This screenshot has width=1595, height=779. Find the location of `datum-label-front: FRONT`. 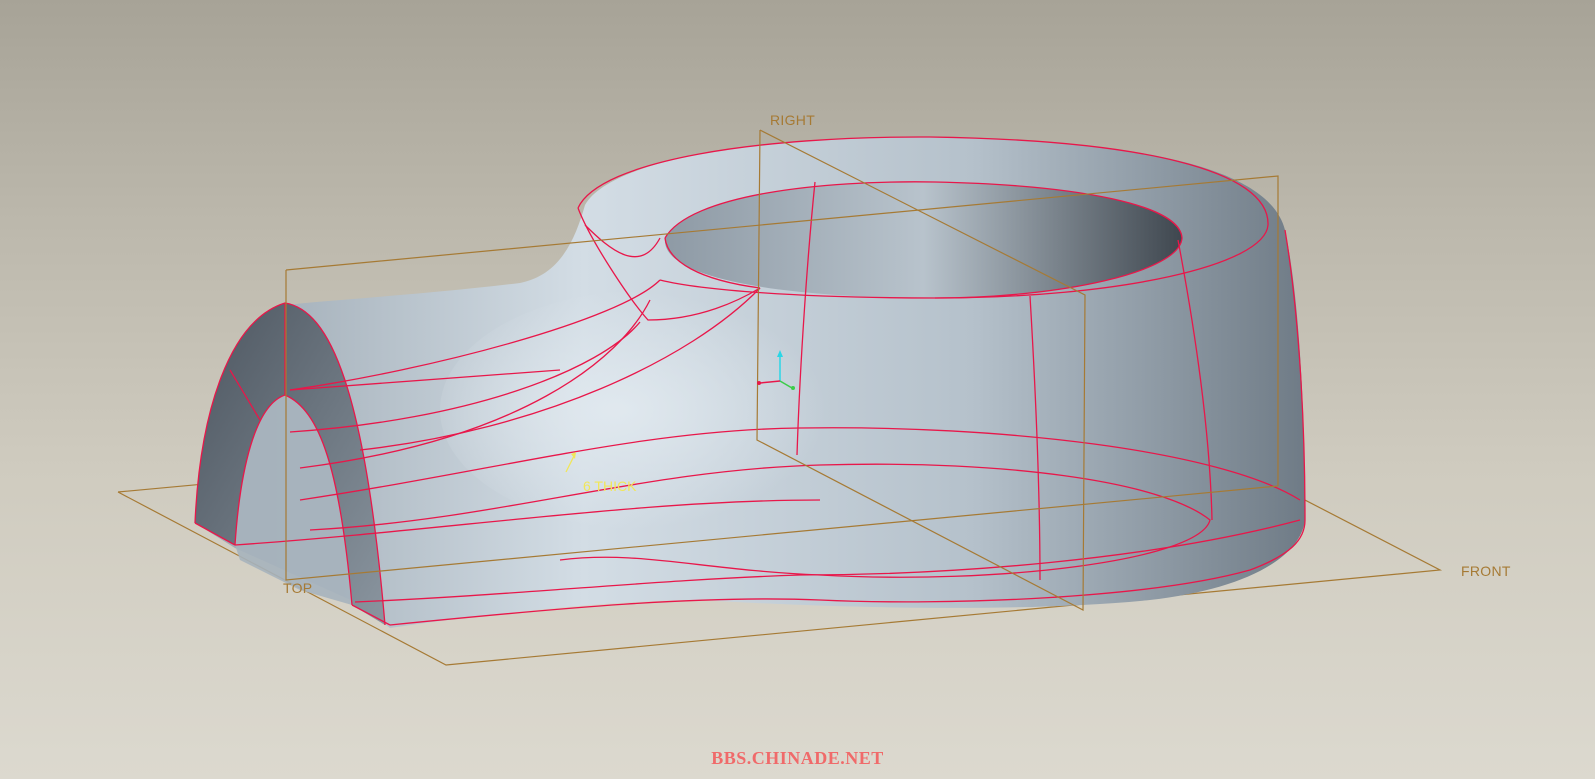

datum-label-front: FRONT is located at coordinates (1486, 571).